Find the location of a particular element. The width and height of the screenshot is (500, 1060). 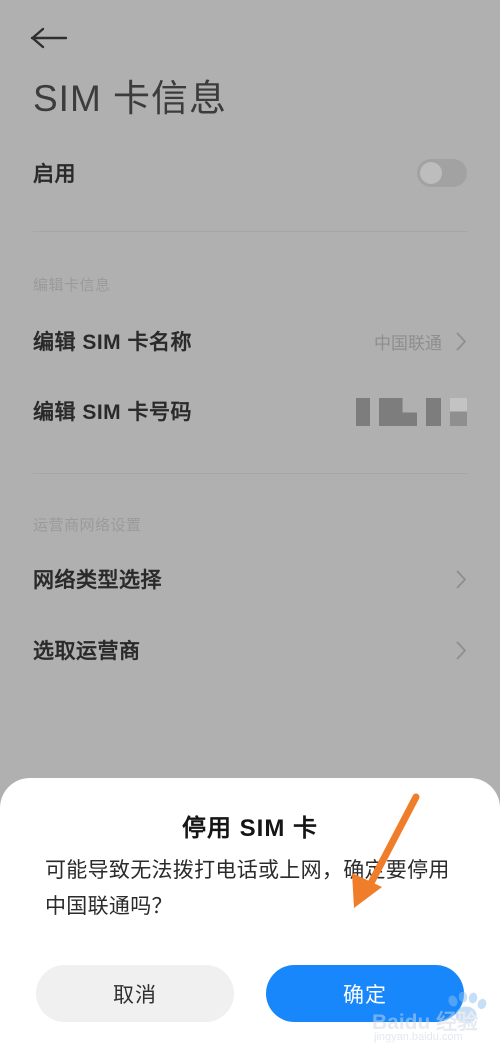

row-network-type-label: 网络类型选择 is located at coordinates (97, 580).